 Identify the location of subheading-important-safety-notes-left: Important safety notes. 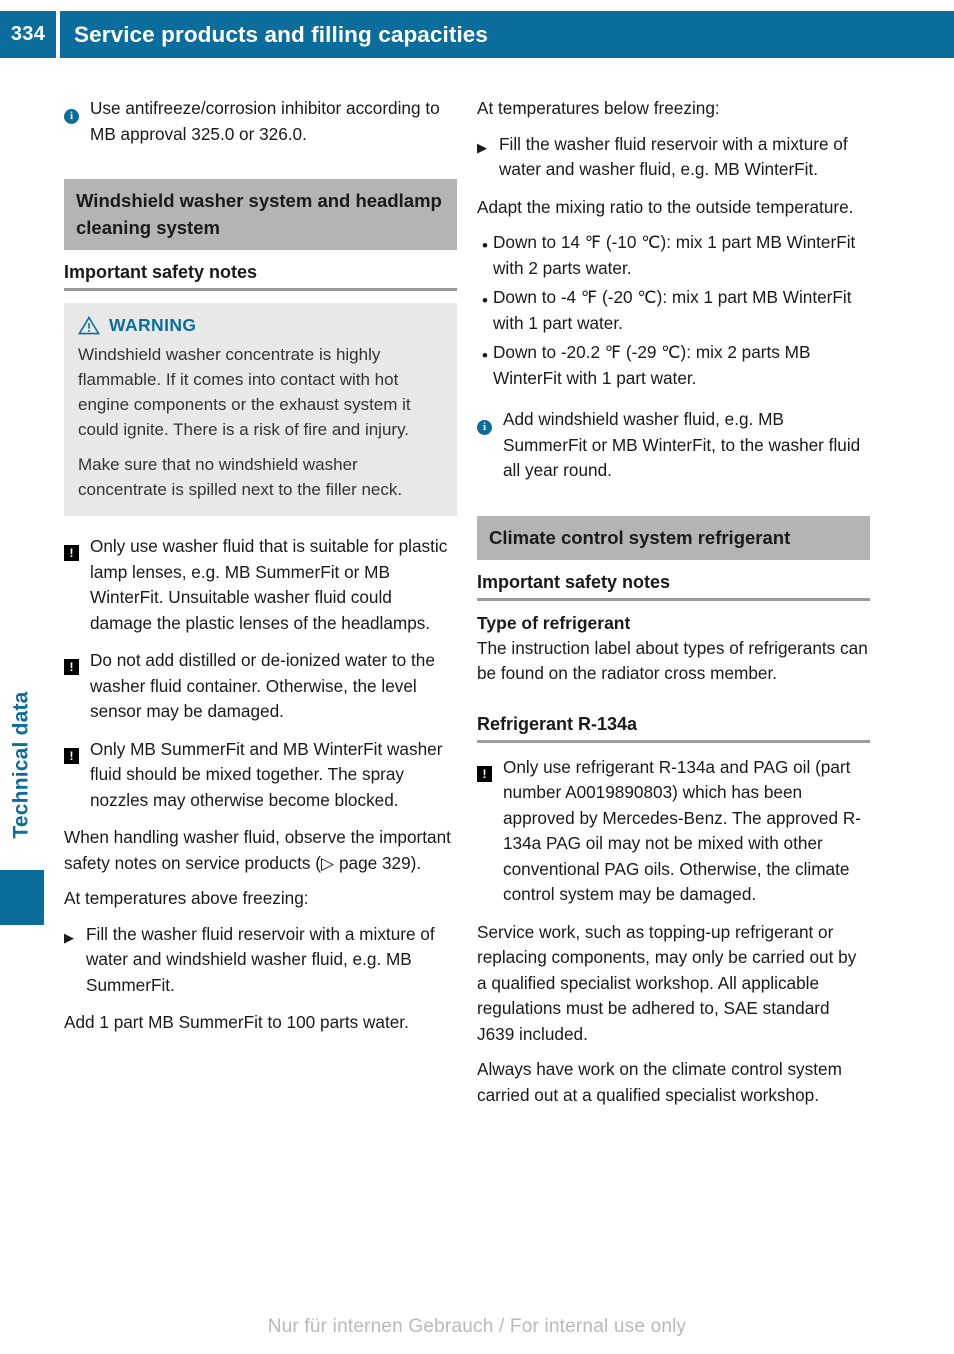
(260, 274).